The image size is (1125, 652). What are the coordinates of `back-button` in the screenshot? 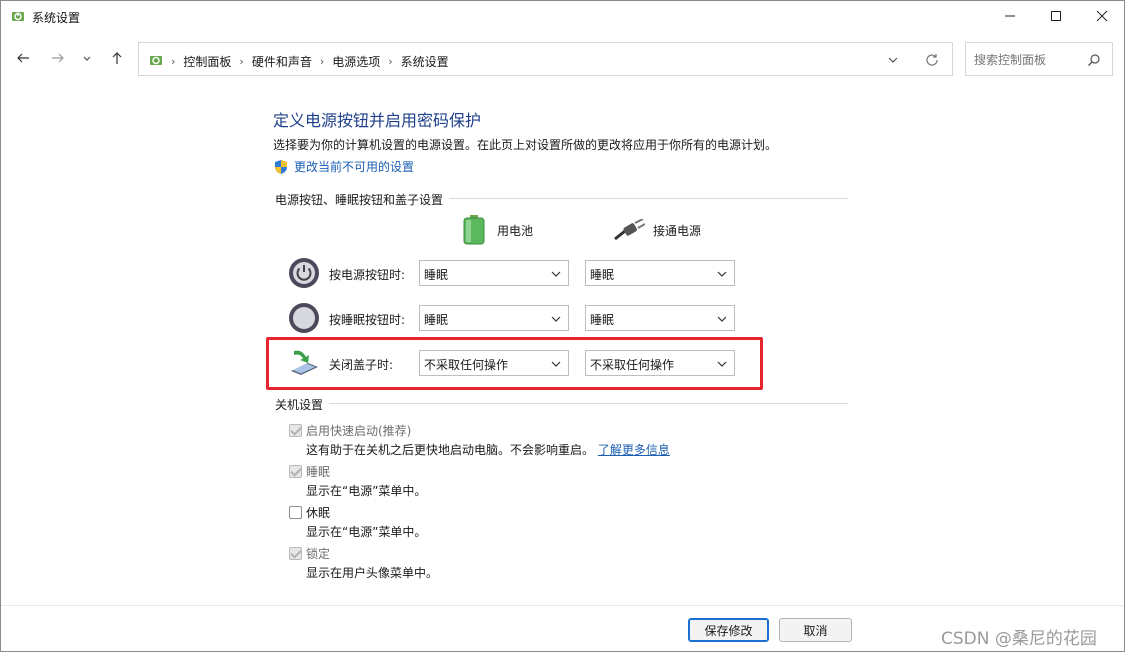 It's located at (23, 58).